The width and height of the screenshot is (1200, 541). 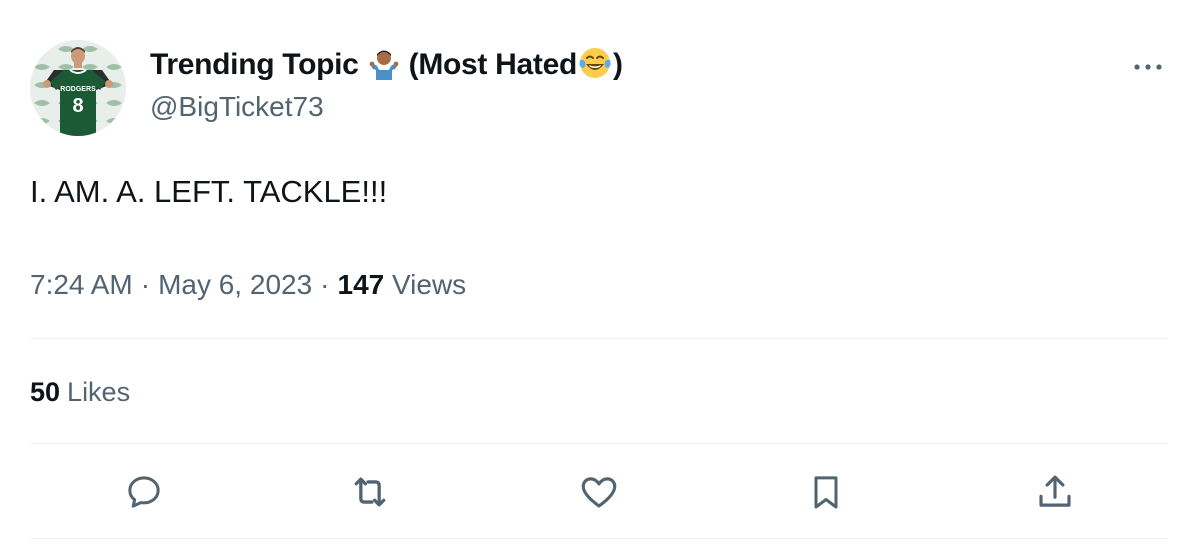 I want to click on retweet-icon, so click(x=370, y=492).